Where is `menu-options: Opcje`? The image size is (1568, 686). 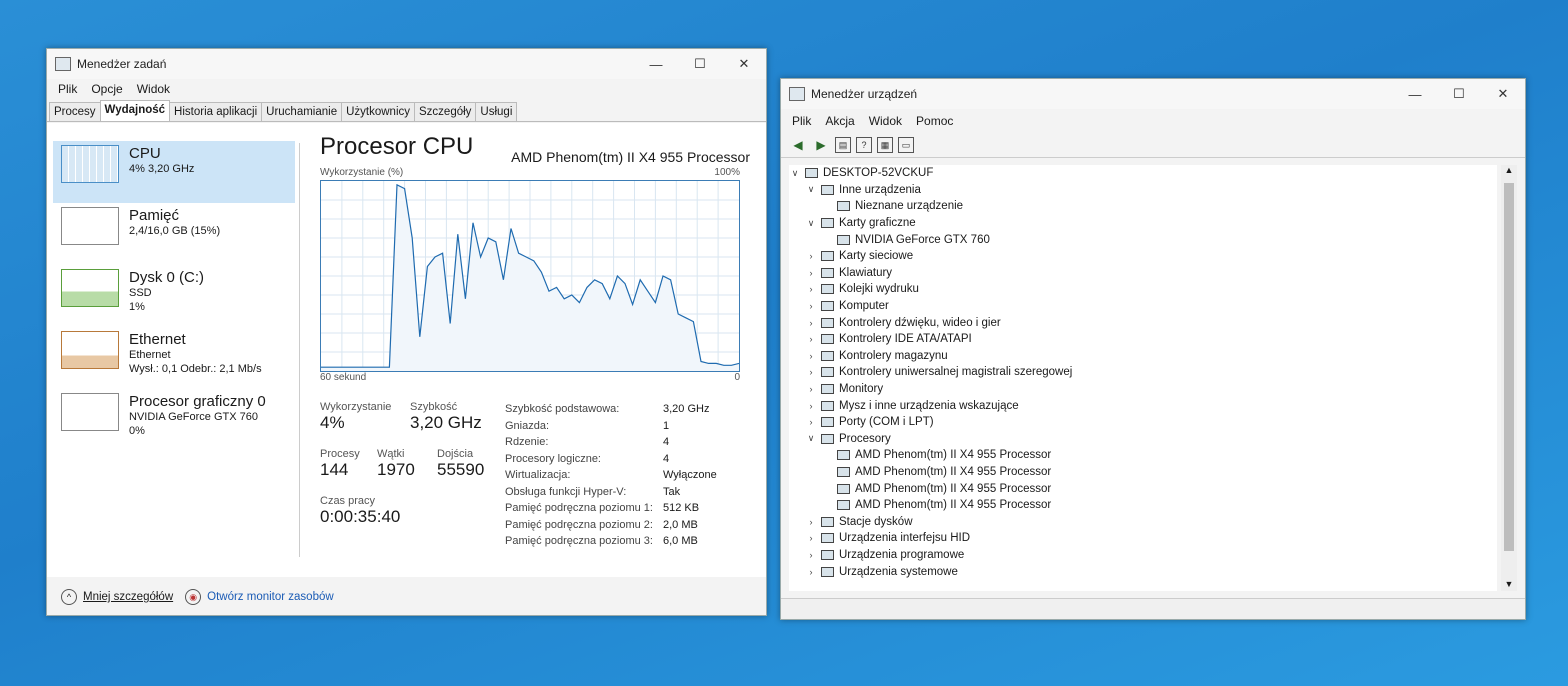
menu-options: Opcje is located at coordinates (106, 89).